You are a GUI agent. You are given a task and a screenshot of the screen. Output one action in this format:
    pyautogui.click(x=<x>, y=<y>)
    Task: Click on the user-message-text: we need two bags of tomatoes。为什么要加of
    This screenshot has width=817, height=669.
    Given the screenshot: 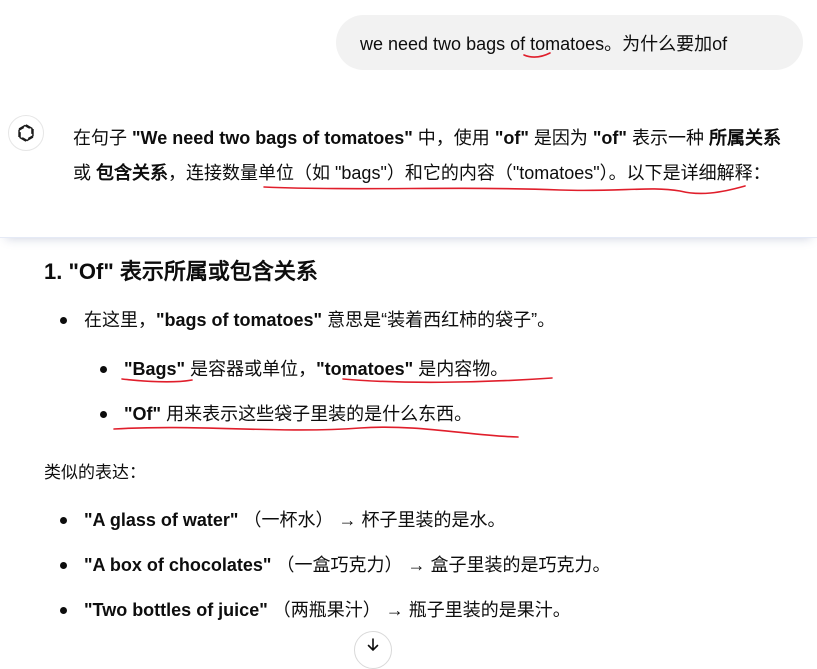 What is the action you would take?
    pyautogui.click(x=544, y=43)
    